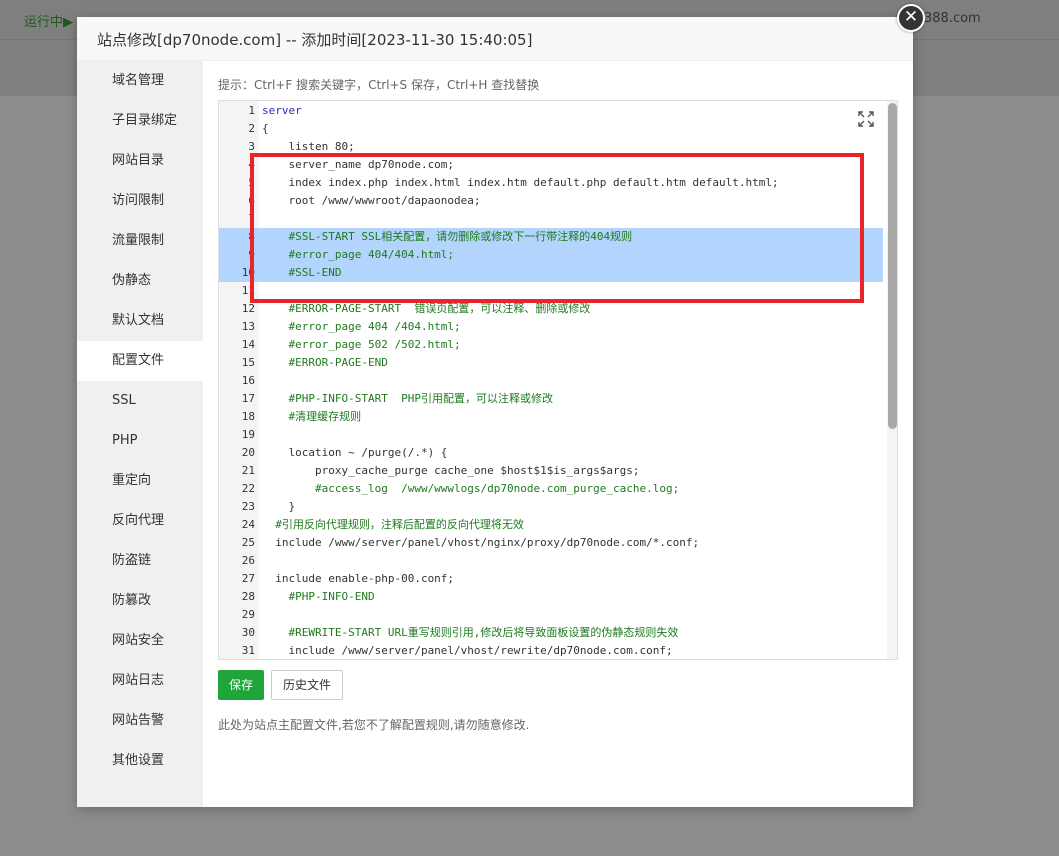 This screenshot has height=856, width=1059. Describe the element at coordinates (140, 601) in the screenshot. I see `sidebar-item: 防篡改` at that location.